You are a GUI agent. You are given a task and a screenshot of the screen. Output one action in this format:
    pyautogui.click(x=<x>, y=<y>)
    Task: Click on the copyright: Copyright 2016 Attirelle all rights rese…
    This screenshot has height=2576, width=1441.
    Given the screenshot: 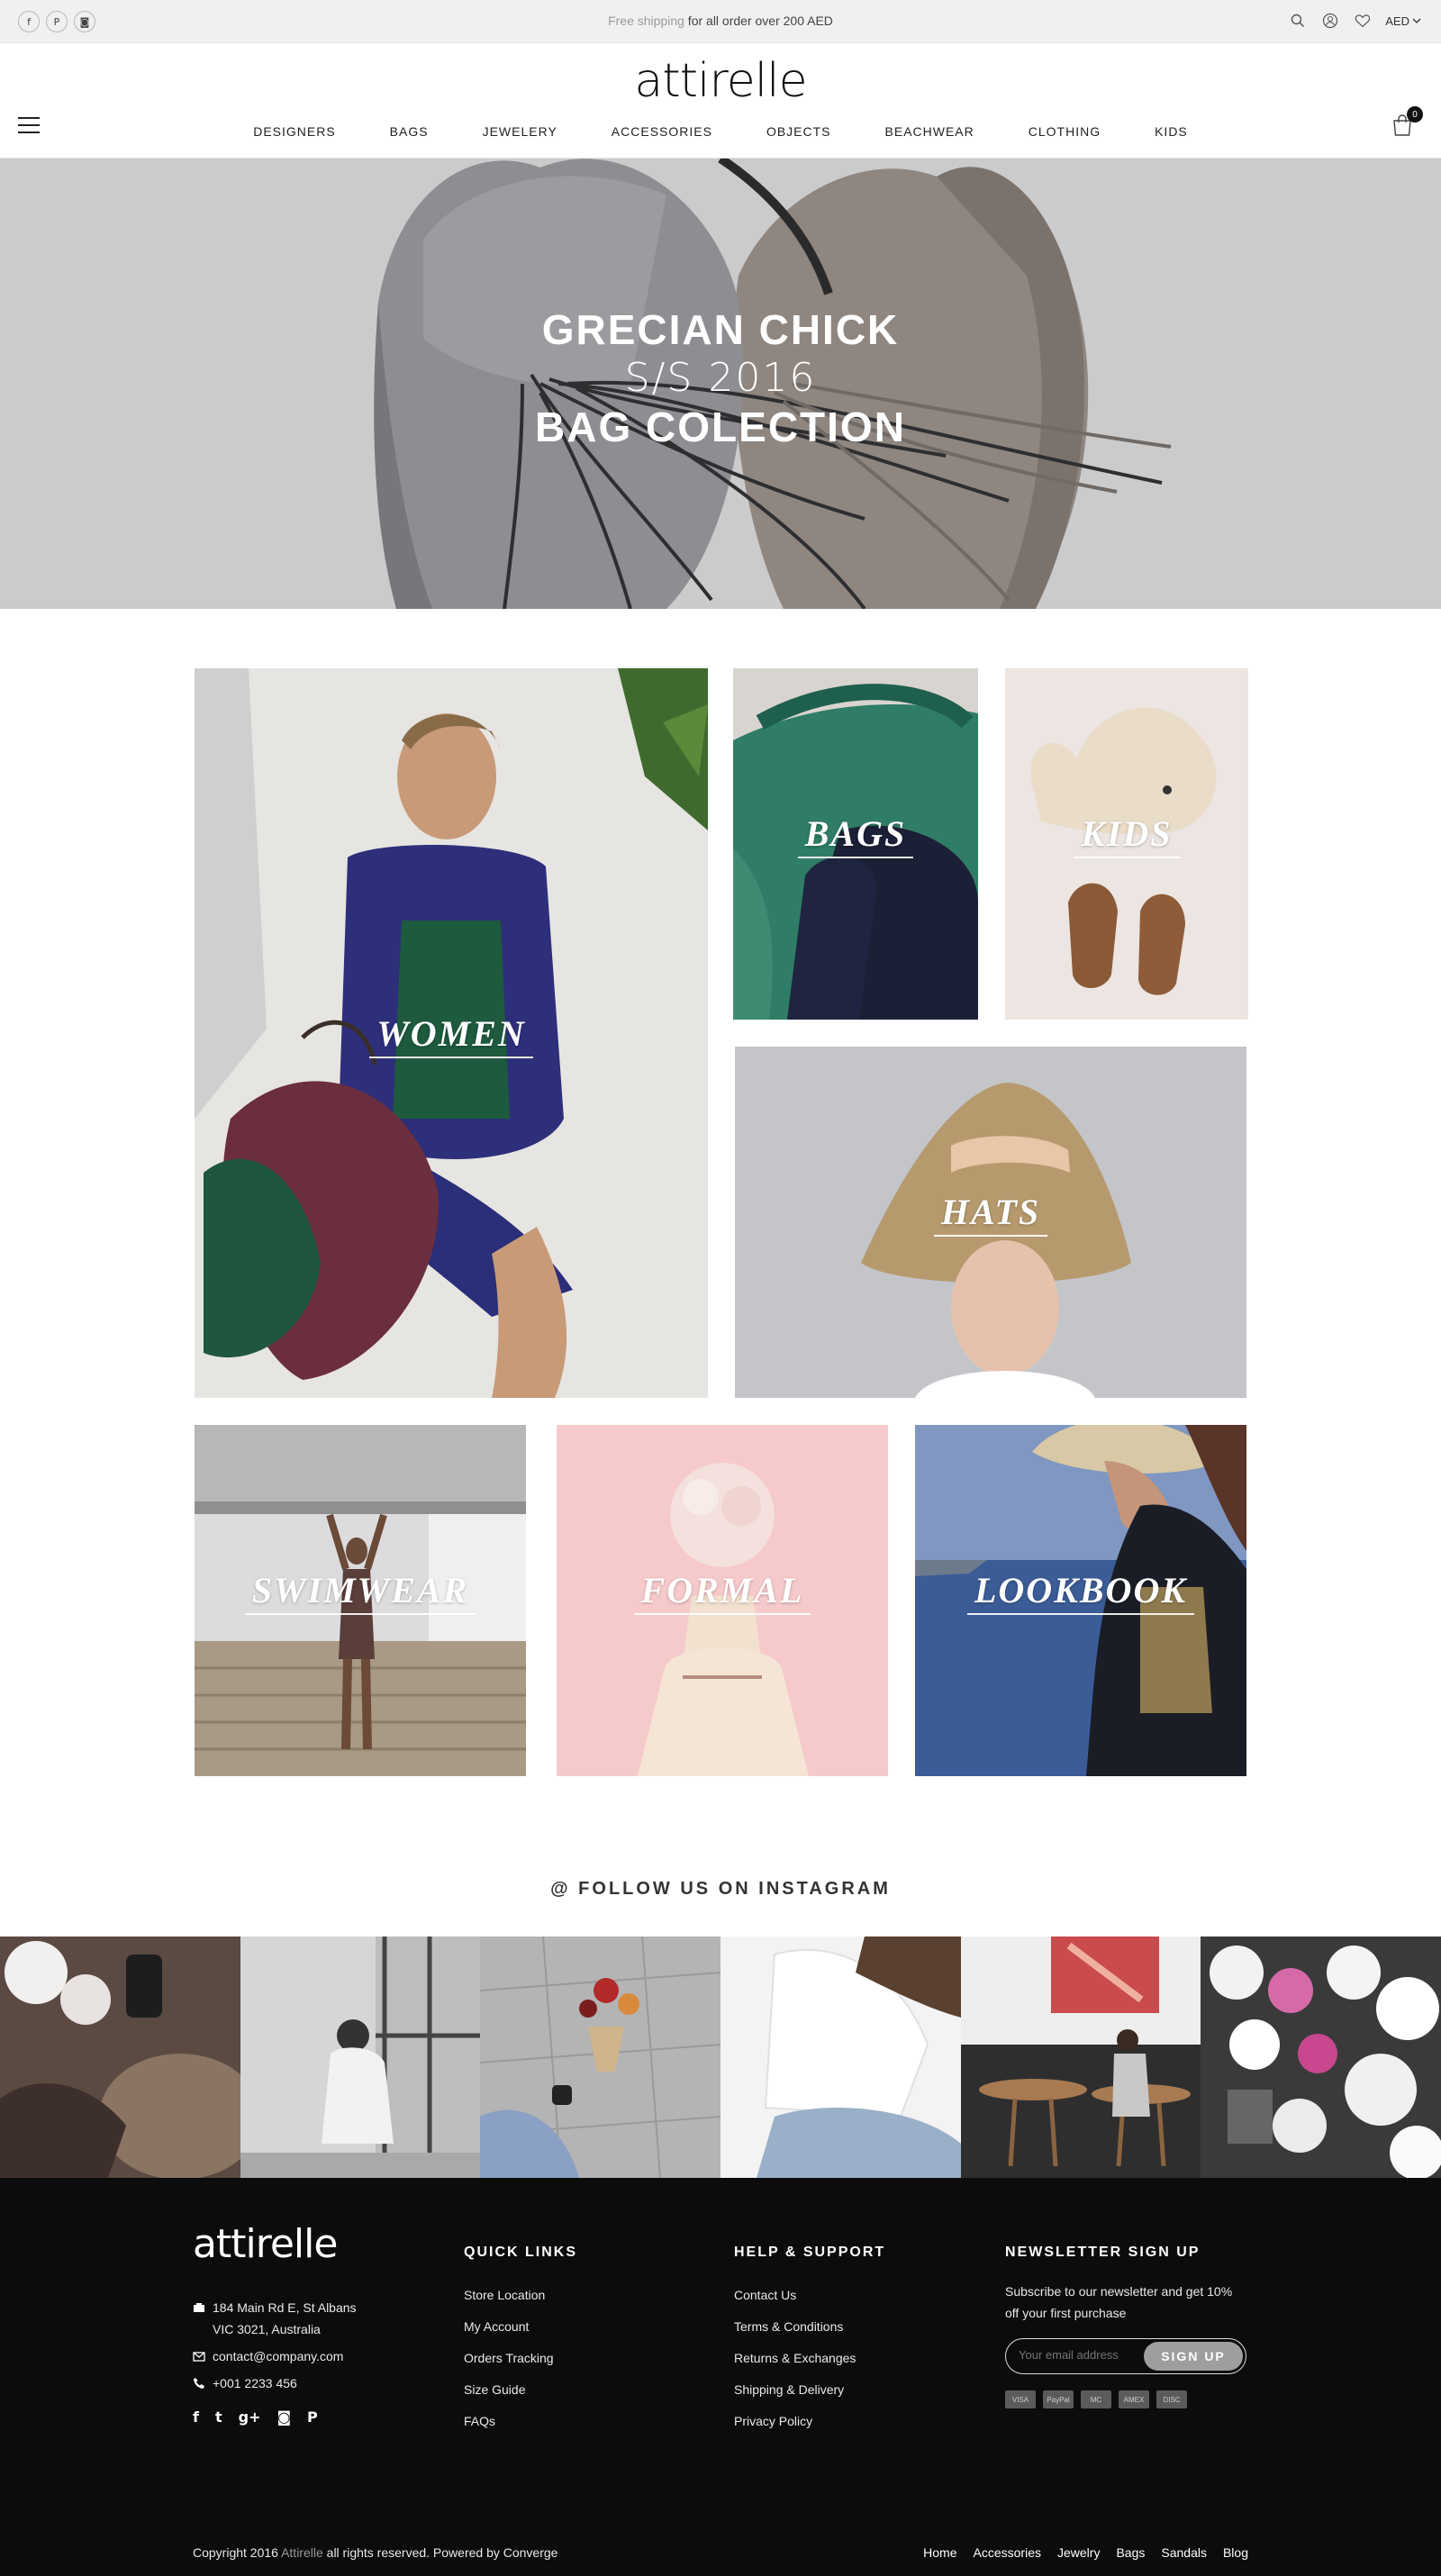 What is the action you would take?
    pyautogui.click(x=375, y=2552)
    